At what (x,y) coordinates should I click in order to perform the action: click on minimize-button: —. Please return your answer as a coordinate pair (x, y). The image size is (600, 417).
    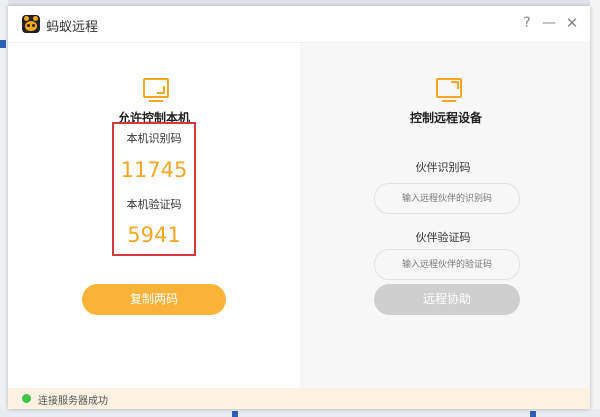
    Looking at the image, I should click on (549, 23).